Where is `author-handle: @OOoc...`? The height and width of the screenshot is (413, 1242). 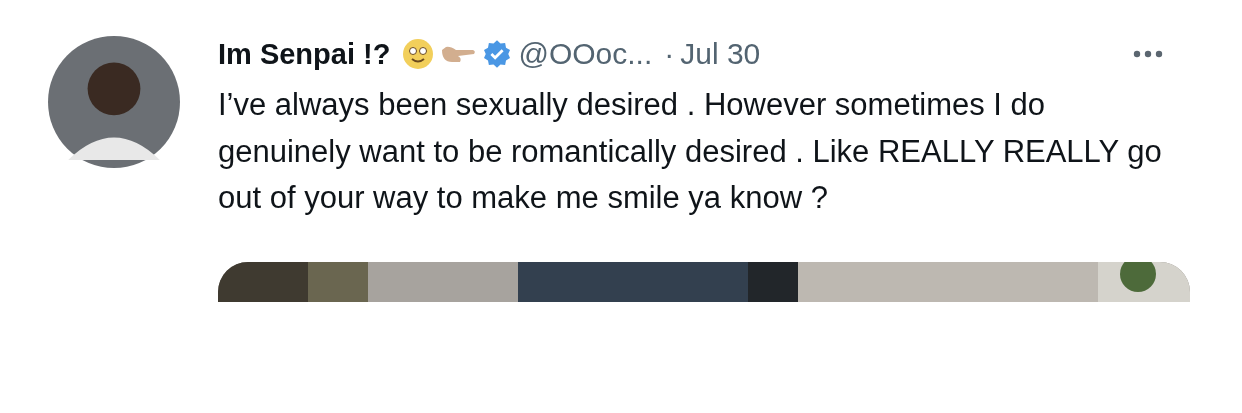 author-handle: @OOoc... is located at coordinates (585, 54).